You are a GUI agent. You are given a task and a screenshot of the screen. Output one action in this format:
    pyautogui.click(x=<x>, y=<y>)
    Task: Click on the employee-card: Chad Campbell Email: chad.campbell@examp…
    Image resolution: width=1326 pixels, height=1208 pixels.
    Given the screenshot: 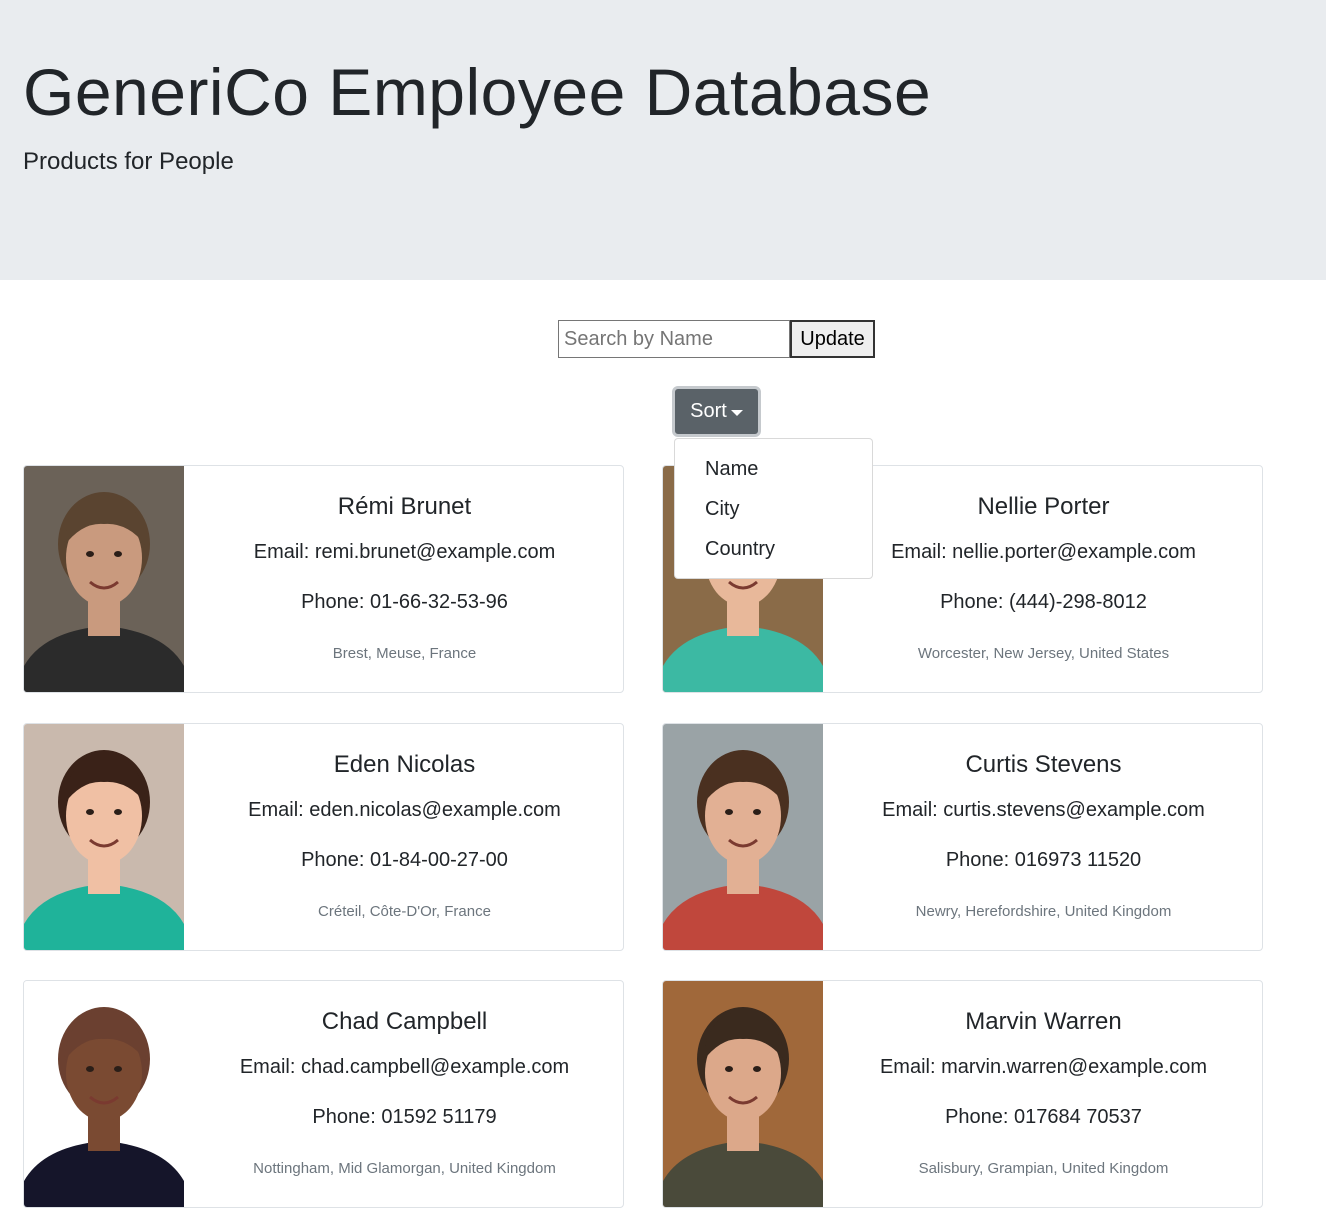 What is the action you would take?
    pyautogui.click(x=323, y=1094)
    